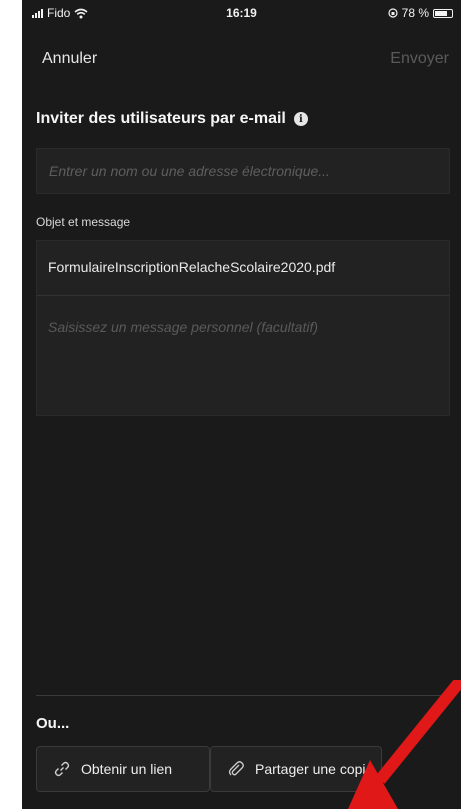  I want to click on share-copy-button: Partager une copie, so click(296, 769).